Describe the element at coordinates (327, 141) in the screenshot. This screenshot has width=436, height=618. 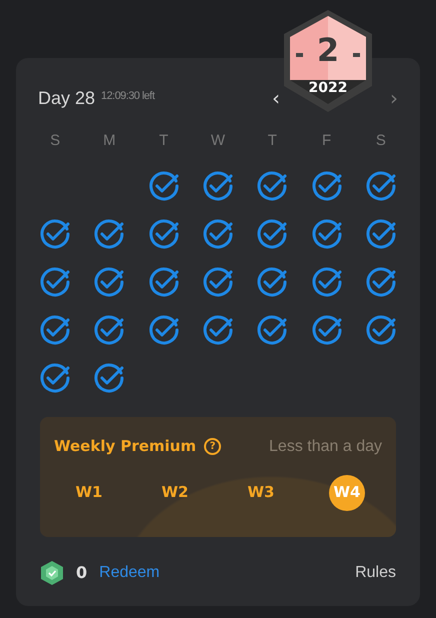
I see `weekday-label: F` at that location.